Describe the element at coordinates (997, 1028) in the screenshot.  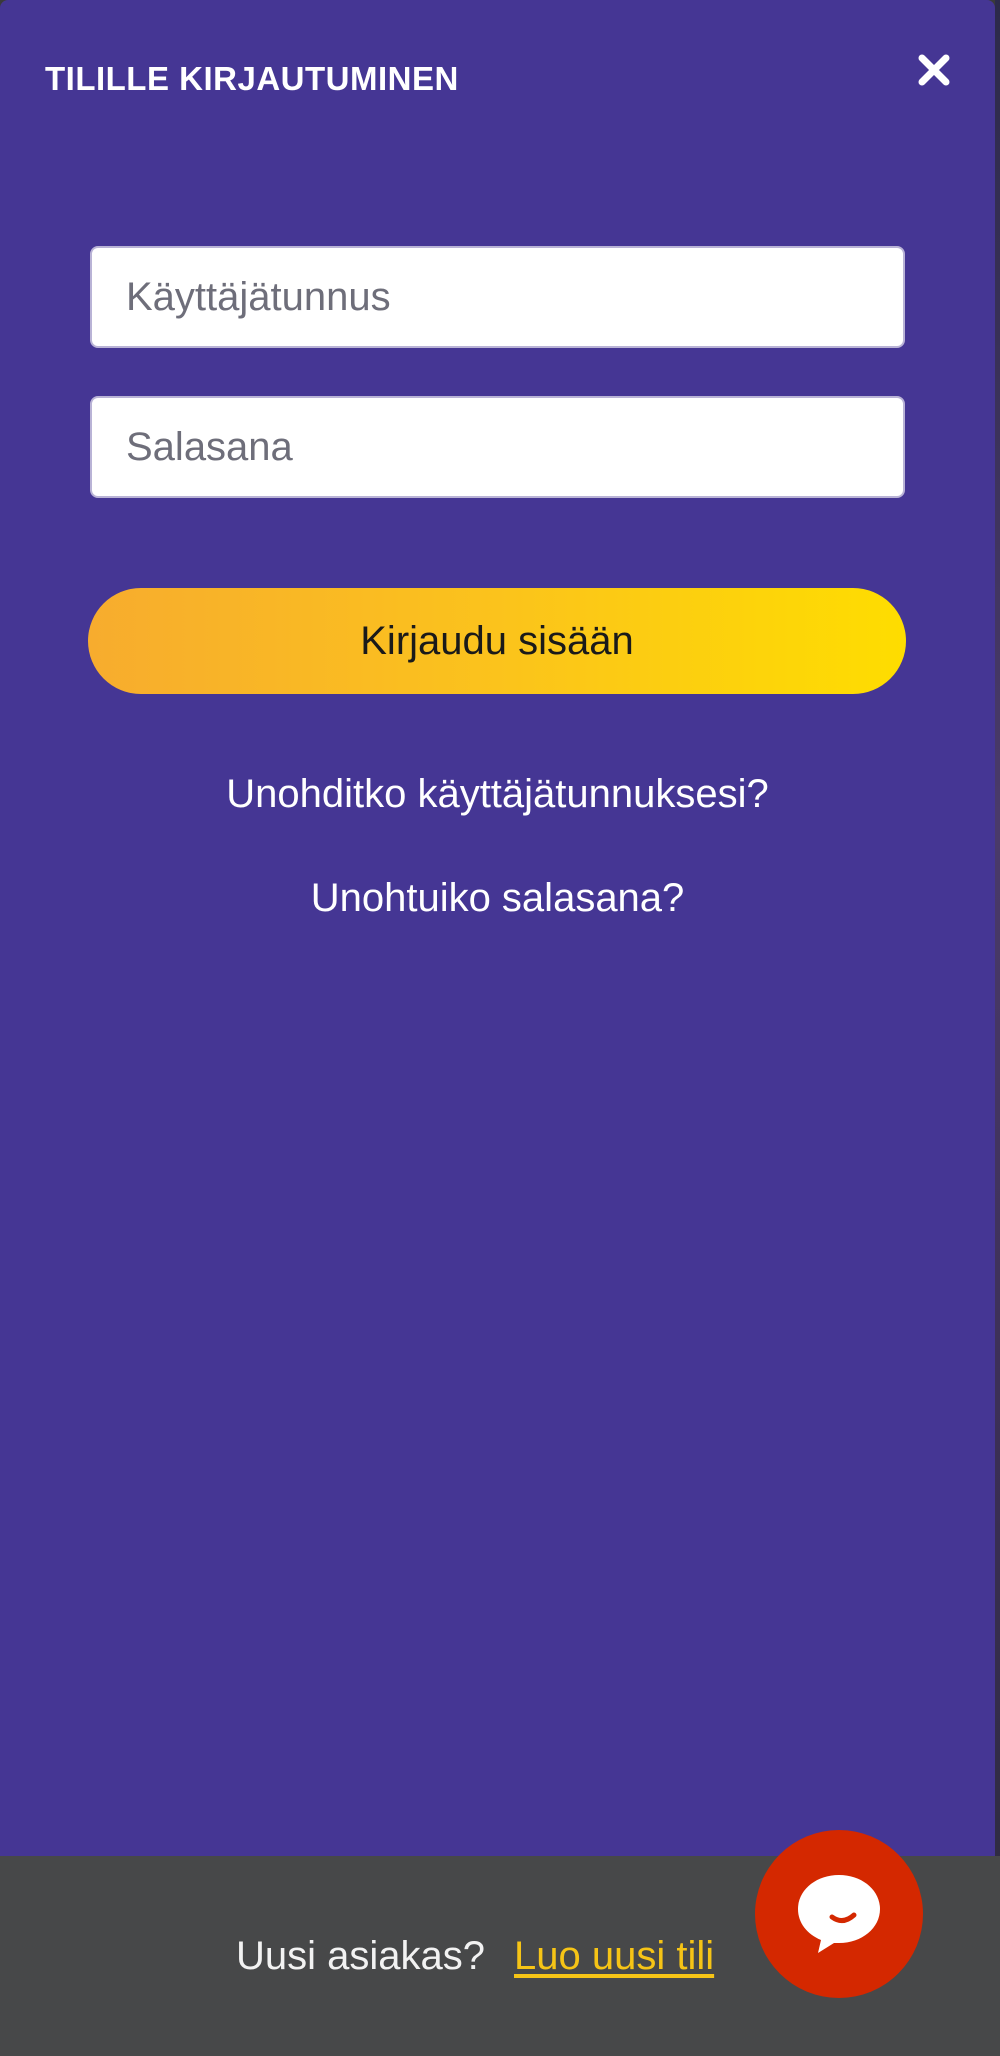
I see `background-edge` at that location.